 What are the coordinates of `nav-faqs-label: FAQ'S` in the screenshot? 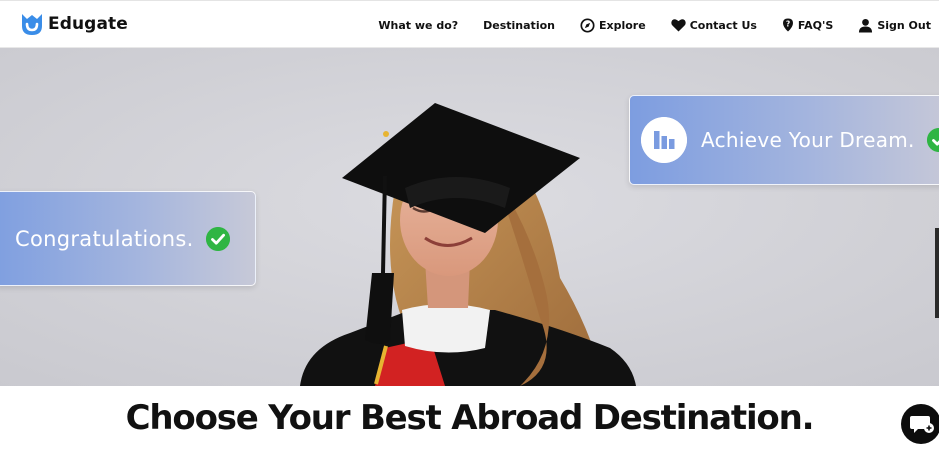 It's located at (815, 25).